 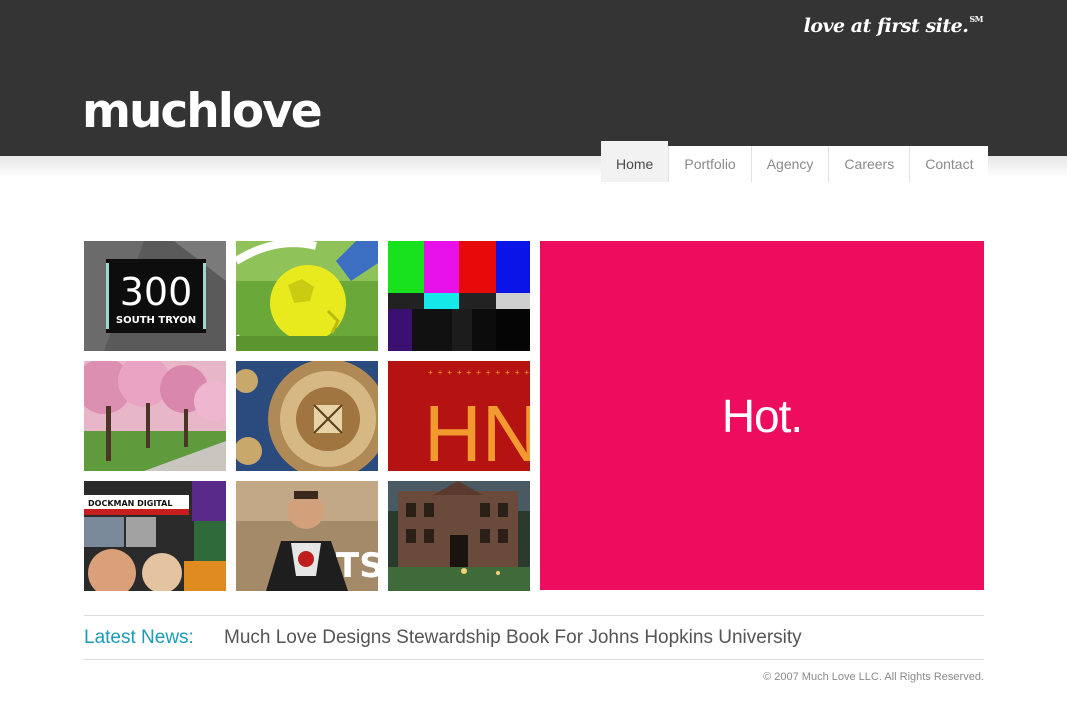 I want to click on portfolio-tile-color-bars, so click(x=459, y=296).